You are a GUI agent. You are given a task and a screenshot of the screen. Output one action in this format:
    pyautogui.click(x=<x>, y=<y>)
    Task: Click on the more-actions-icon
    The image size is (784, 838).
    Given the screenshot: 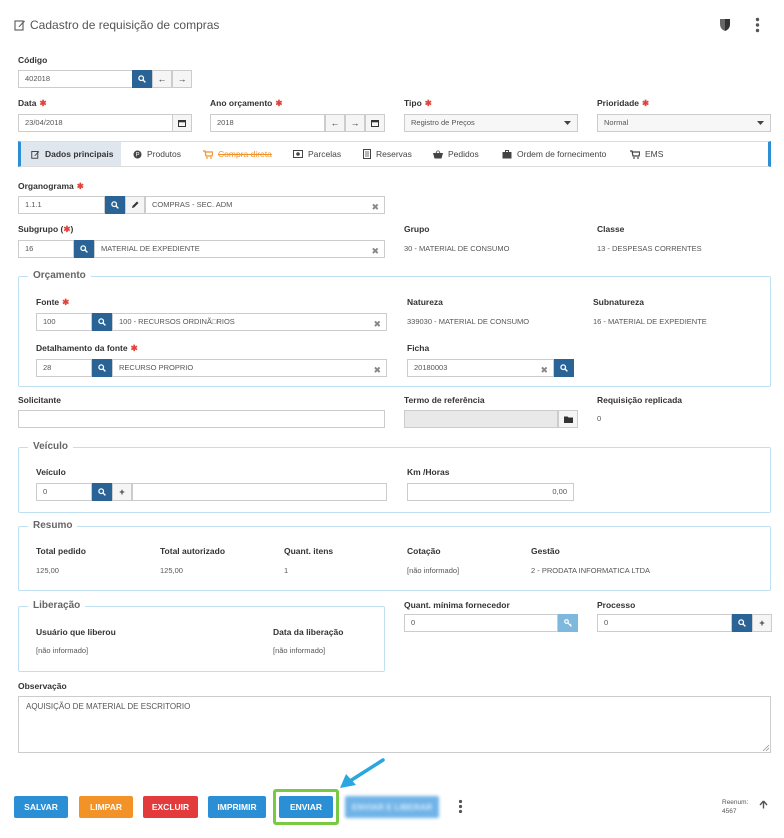 What is the action you would take?
    pyautogui.click(x=460, y=806)
    